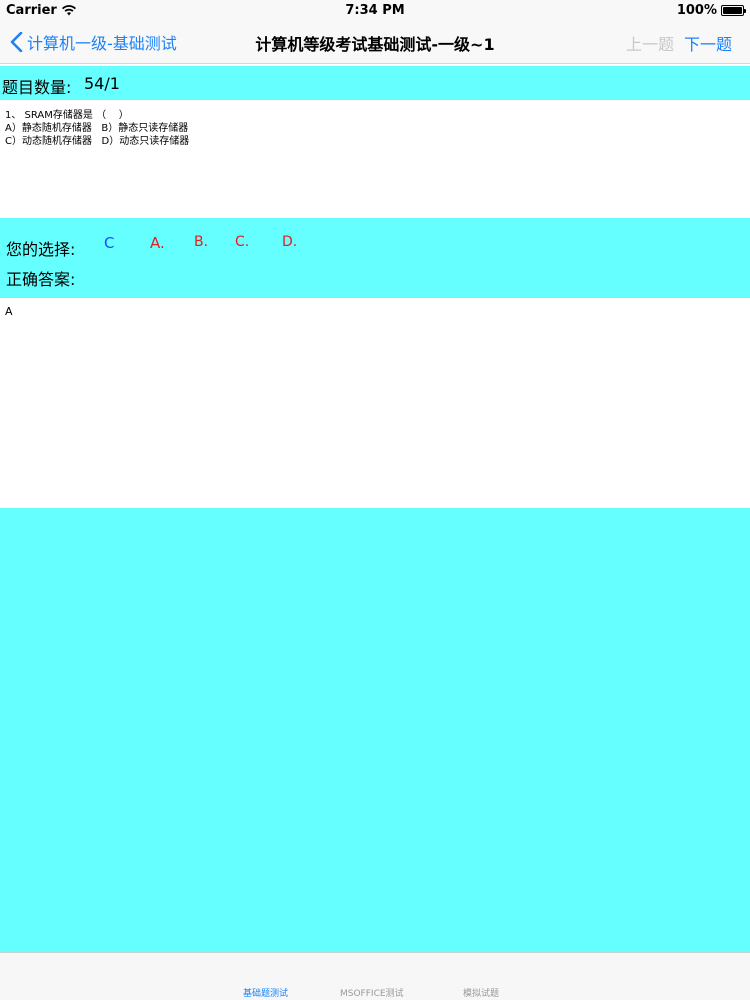 The height and width of the screenshot is (1000, 750). Describe the element at coordinates (109, 243) in the screenshot. I see `selected-choice-value: C` at that location.